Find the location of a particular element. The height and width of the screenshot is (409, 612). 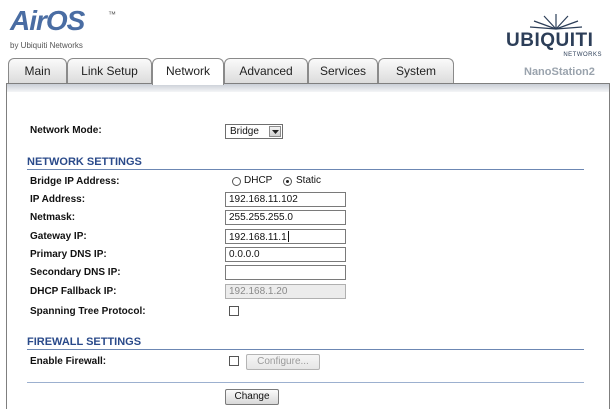

network-mode-value: Bridge is located at coordinates (244, 131).